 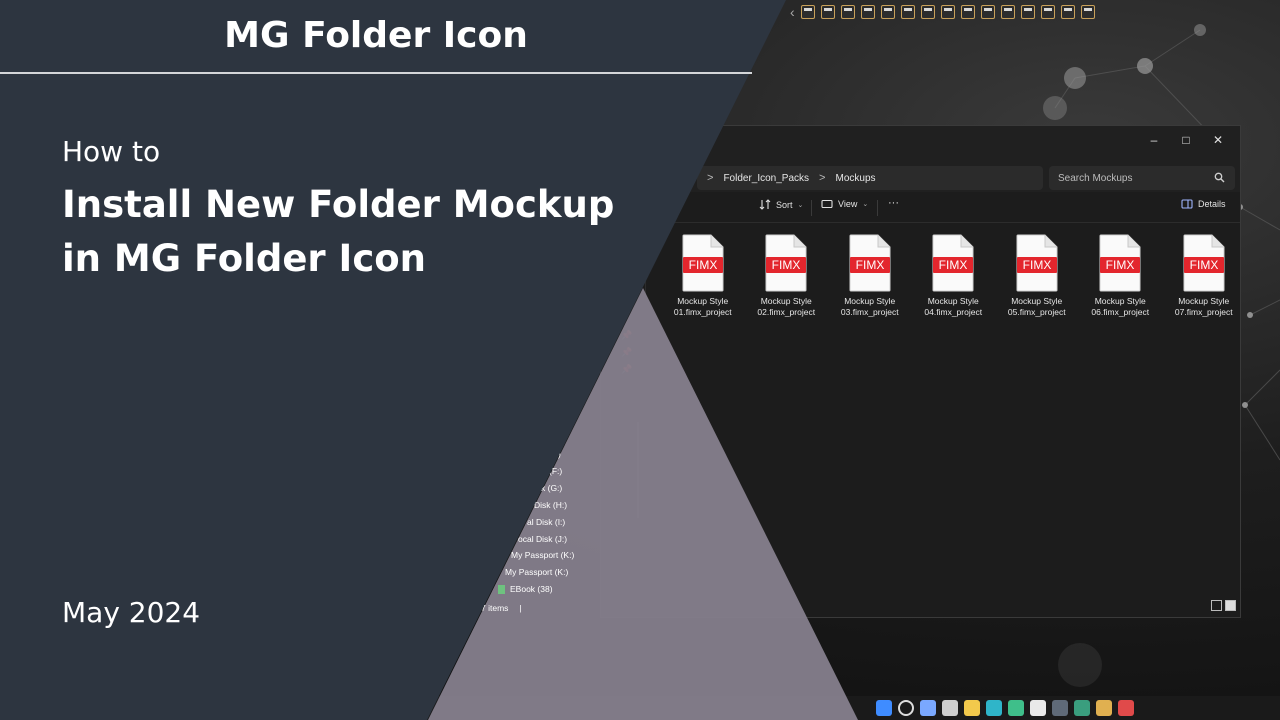 What do you see at coordinates (131, 612) in the screenshot?
I see `publish-date: May 2024` at bounding box center [131, 612].